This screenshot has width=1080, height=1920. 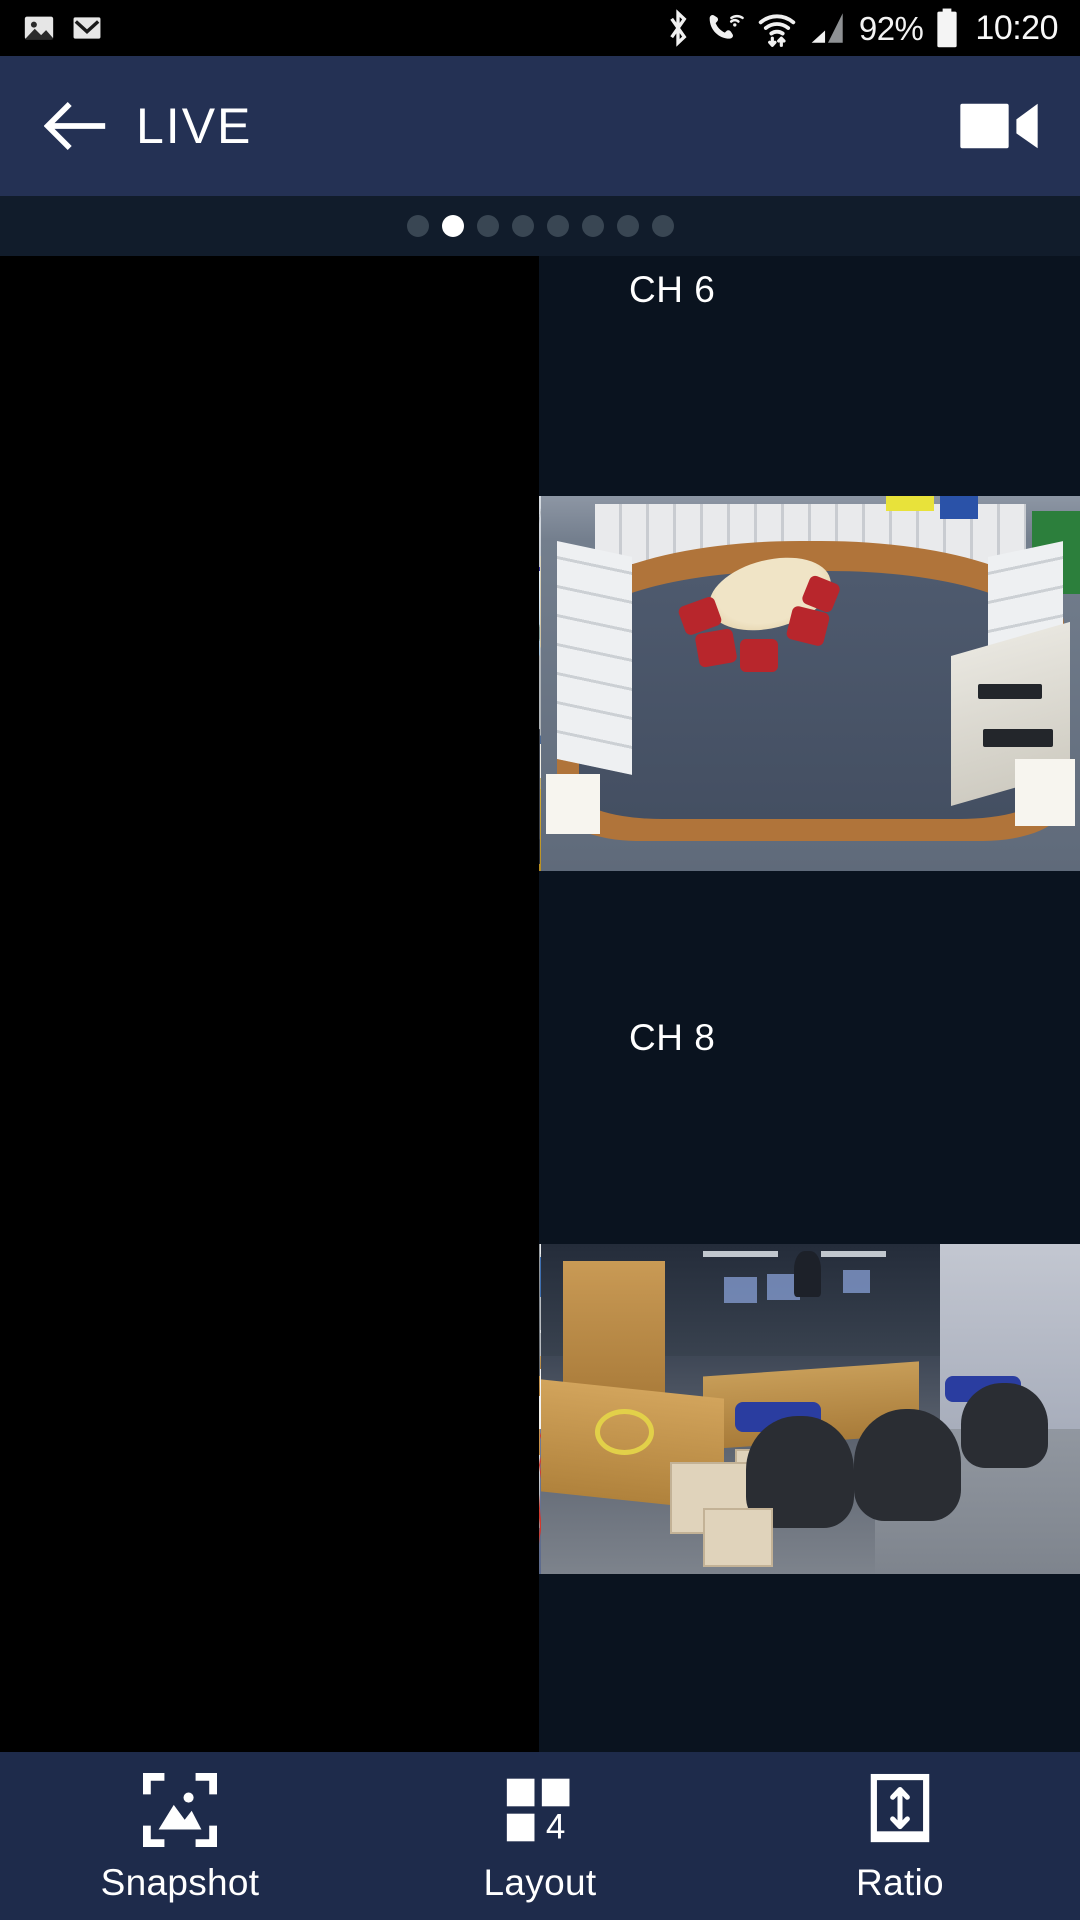 I want to click on gallery-icon, so click(x=39, y=28).